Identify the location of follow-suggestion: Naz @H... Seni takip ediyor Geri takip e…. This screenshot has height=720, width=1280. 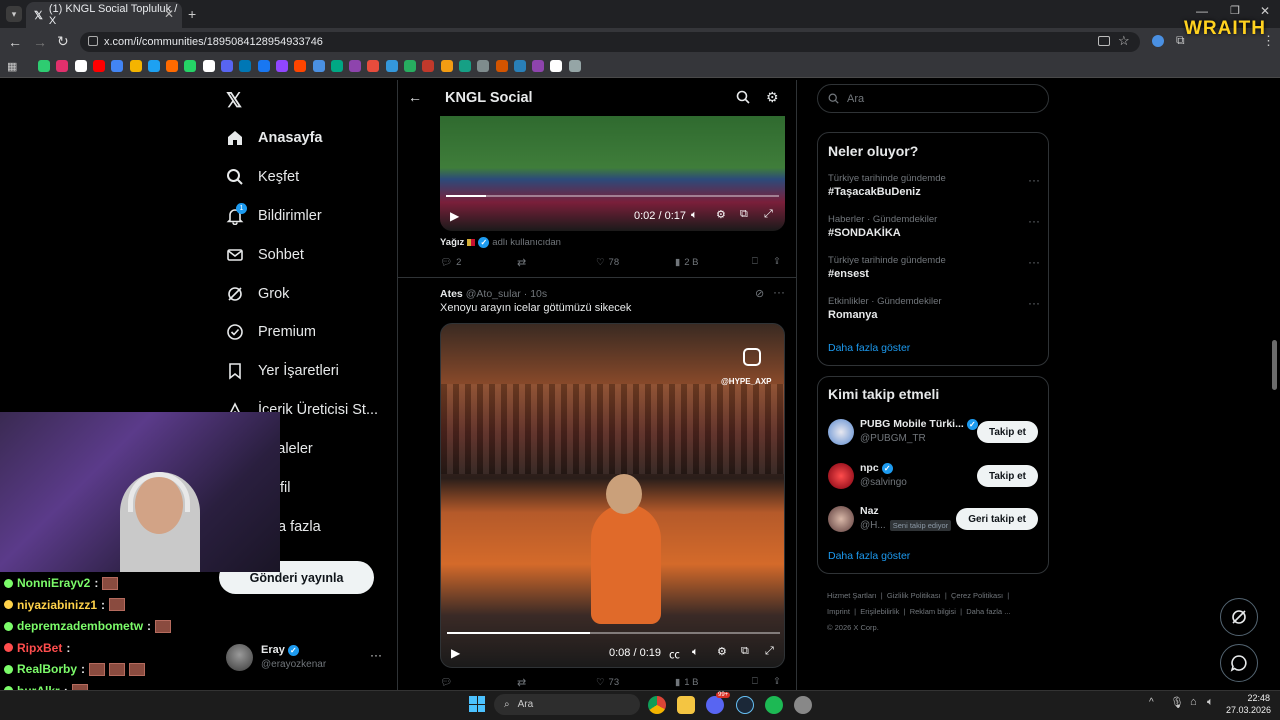
(933, 521).